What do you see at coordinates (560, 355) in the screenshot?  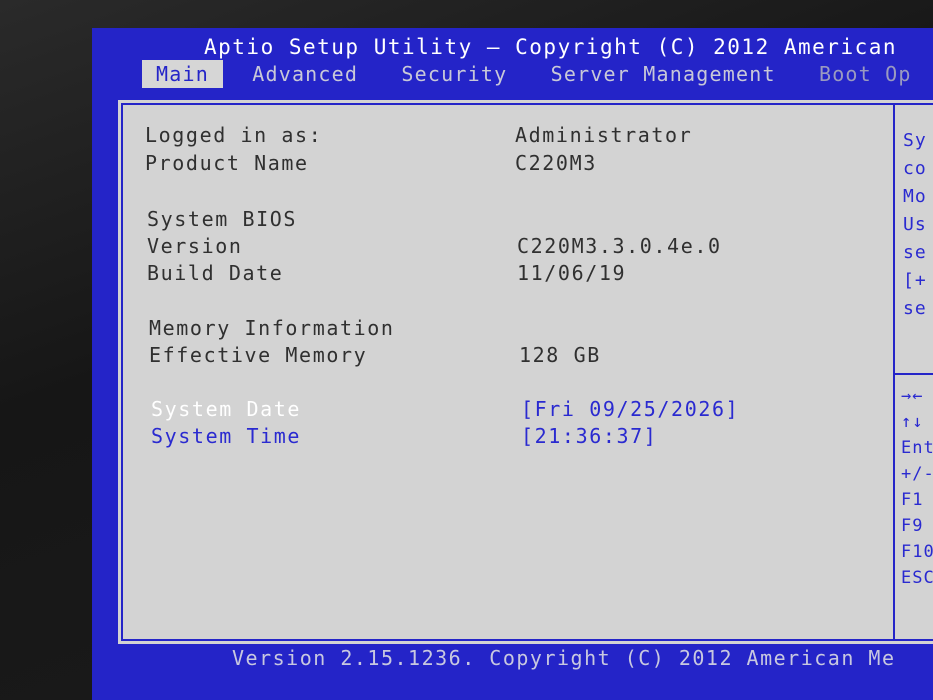 I see `effective-memory-value: 128 GB` at bounding box center [560, 355].